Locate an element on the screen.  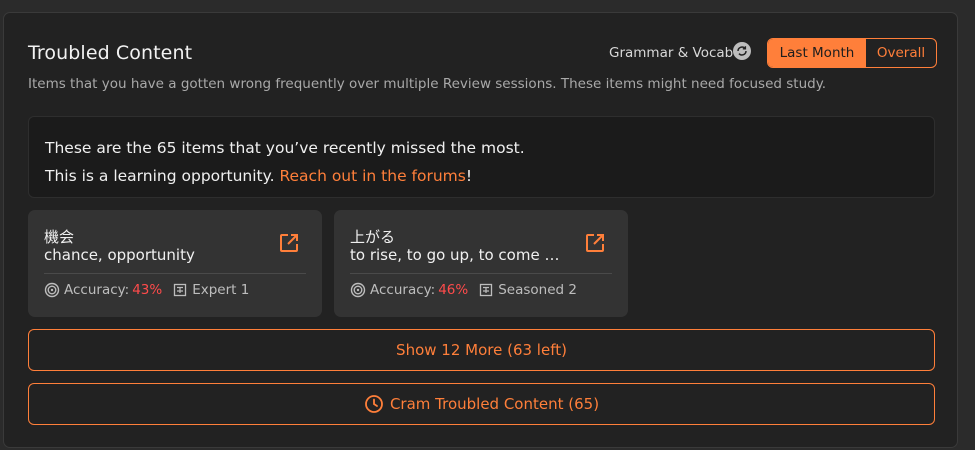
show-more-label: Show 12 More (63 left) is located at coordinates (481, 350).